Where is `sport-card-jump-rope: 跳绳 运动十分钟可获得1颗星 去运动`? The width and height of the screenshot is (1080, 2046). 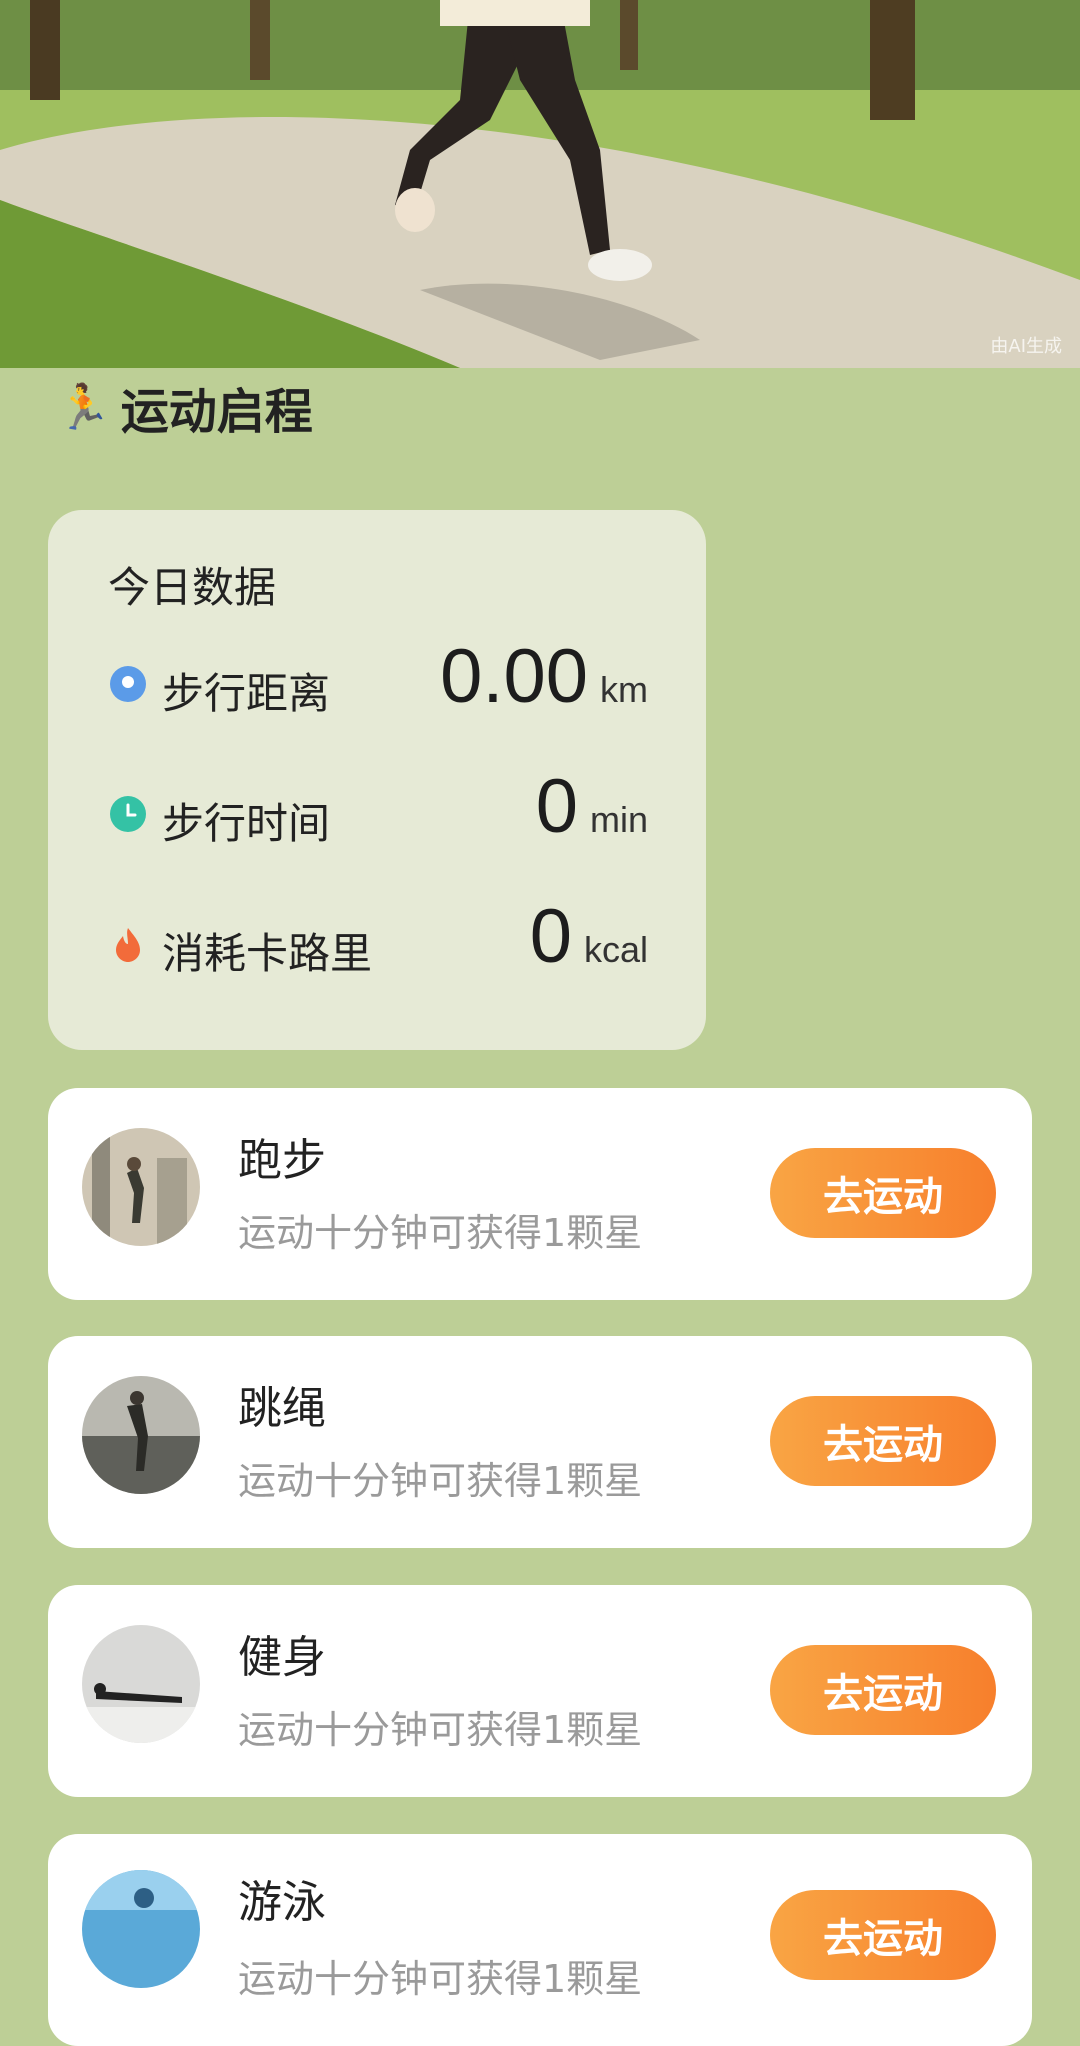
sport-card-jump-rope: 跳绳 运动十分钟可获得1颗星 去运动 is located at coordinates (540, 1442).